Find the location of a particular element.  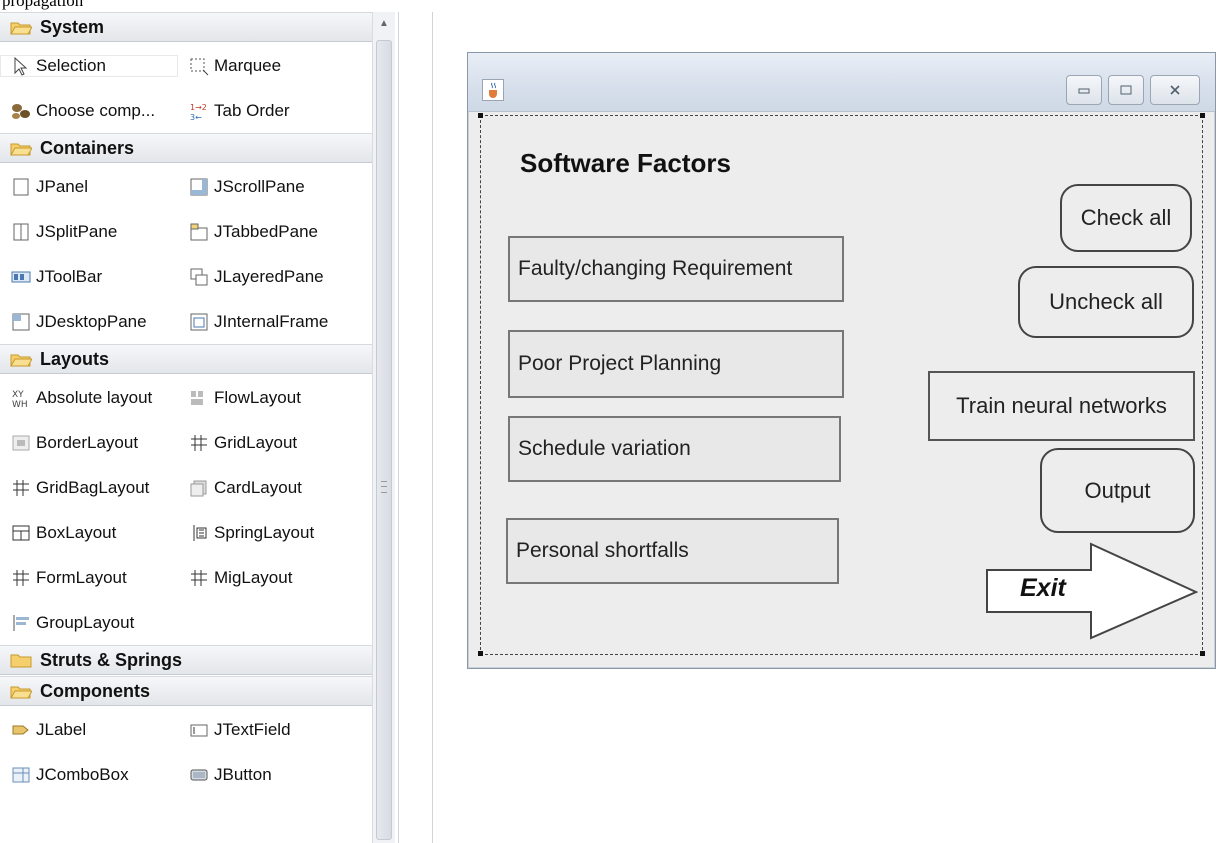

item-label: MigLayout is located at coordinates (253, 577).